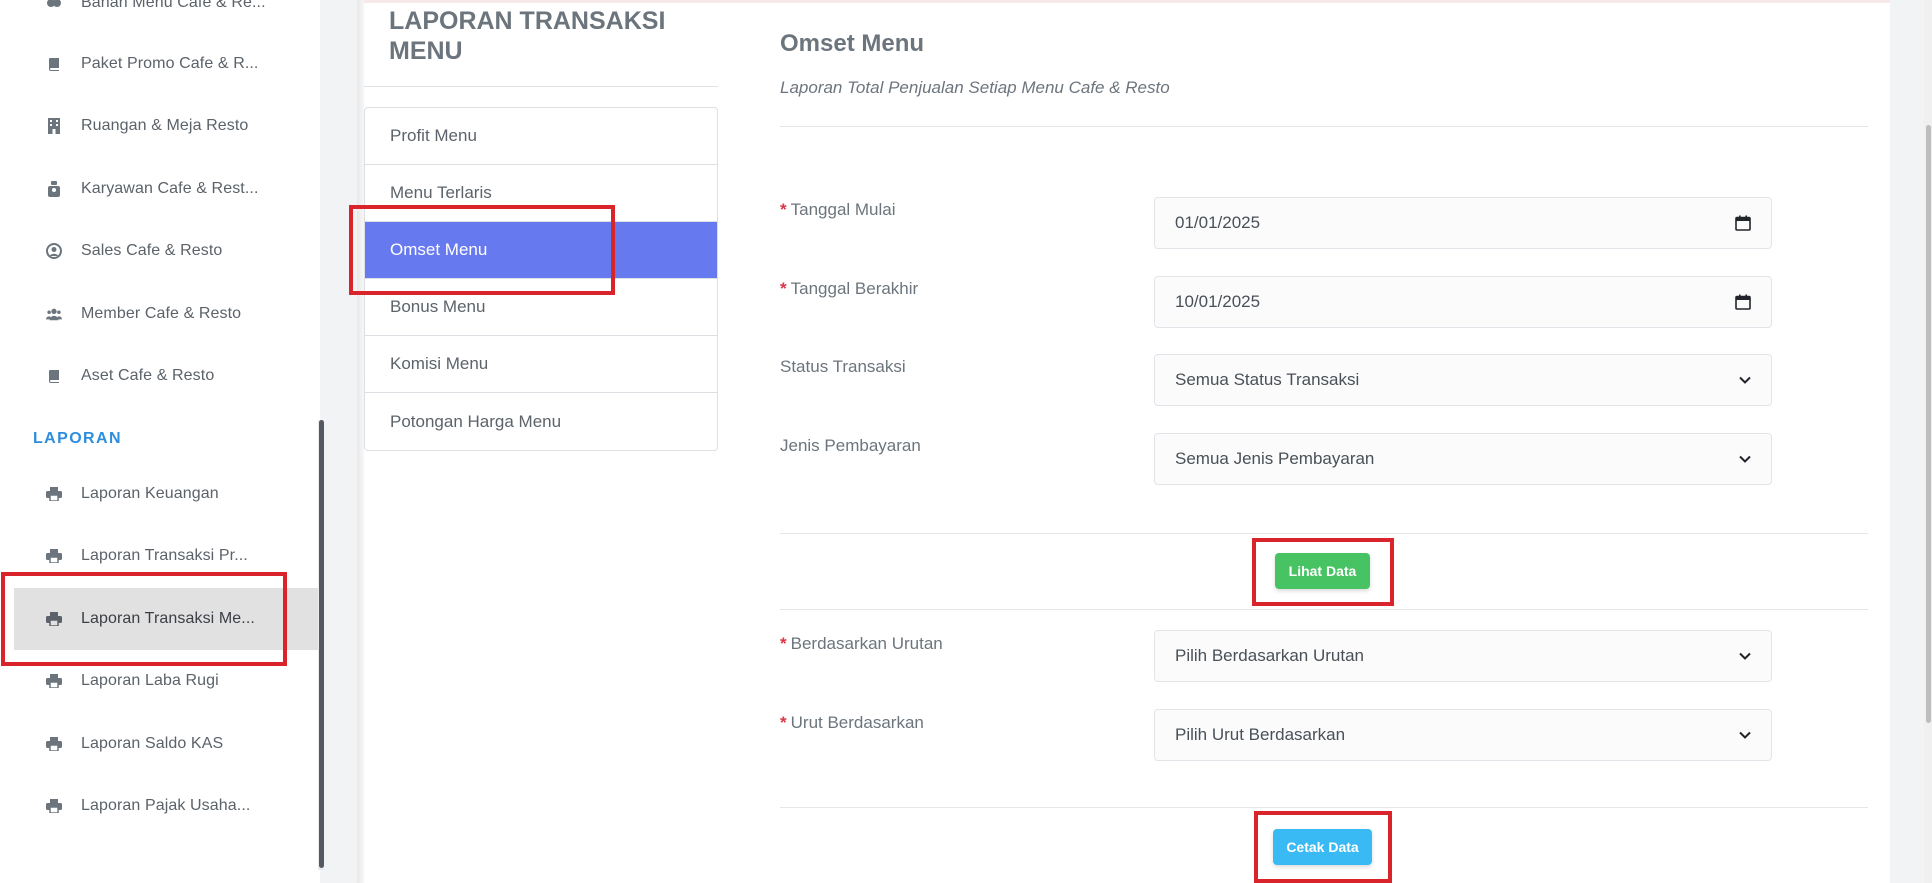 This screenshot has height=883, width=1932. I want to click on berdasarkan-urutan-select: Pilih Berdasarkan Urutan, so click(1463, 656).